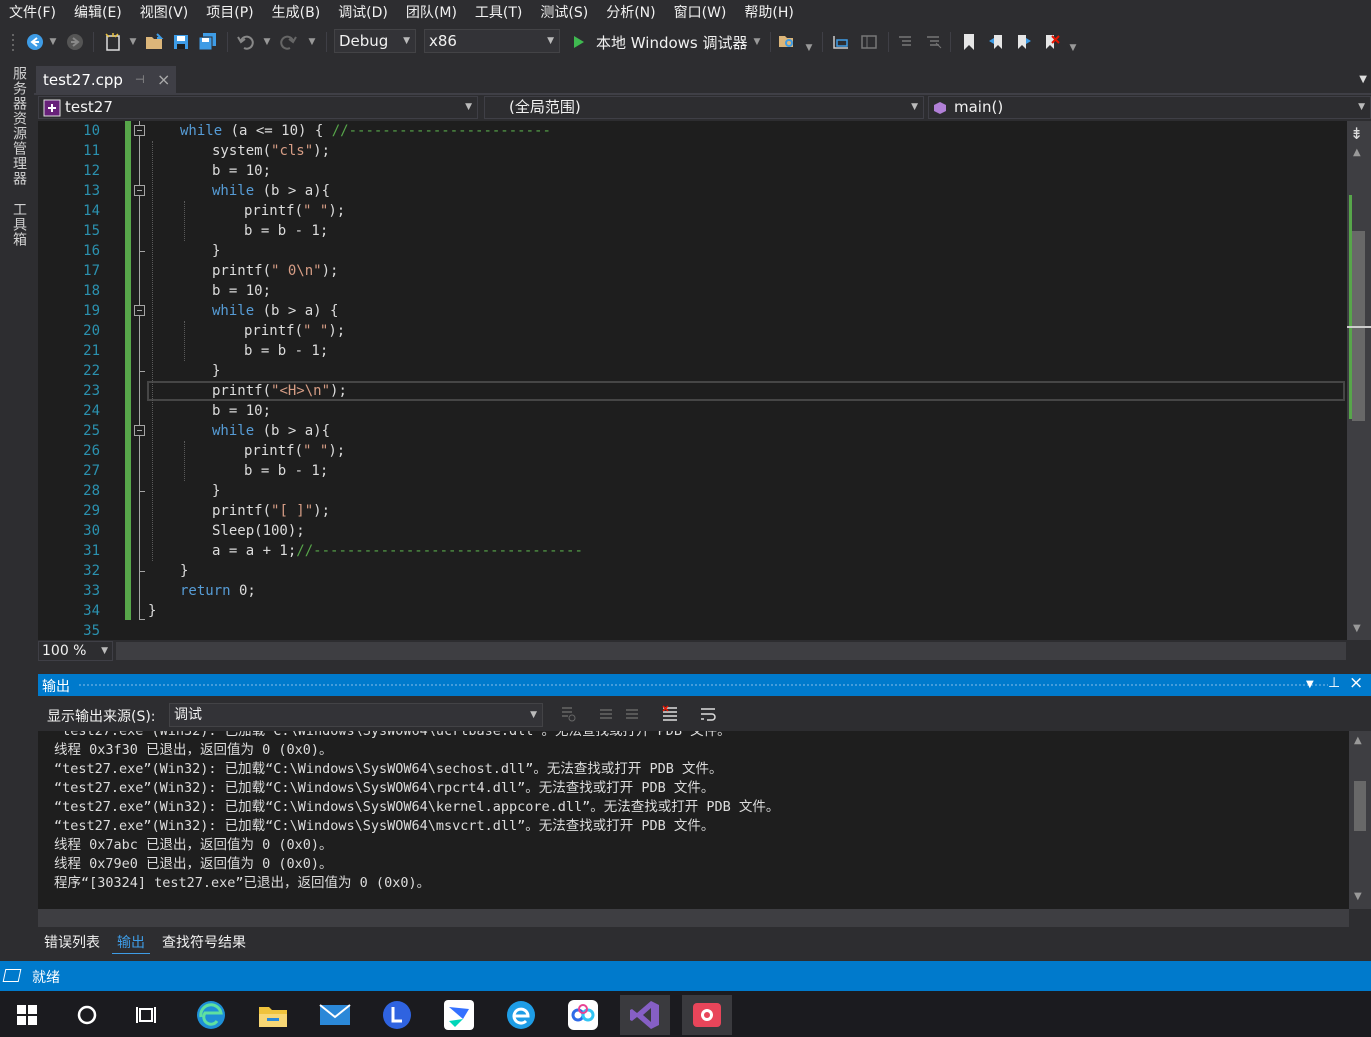  I want to click on server-explorer-tab: 服务器资源管理器, so click(19, 126).